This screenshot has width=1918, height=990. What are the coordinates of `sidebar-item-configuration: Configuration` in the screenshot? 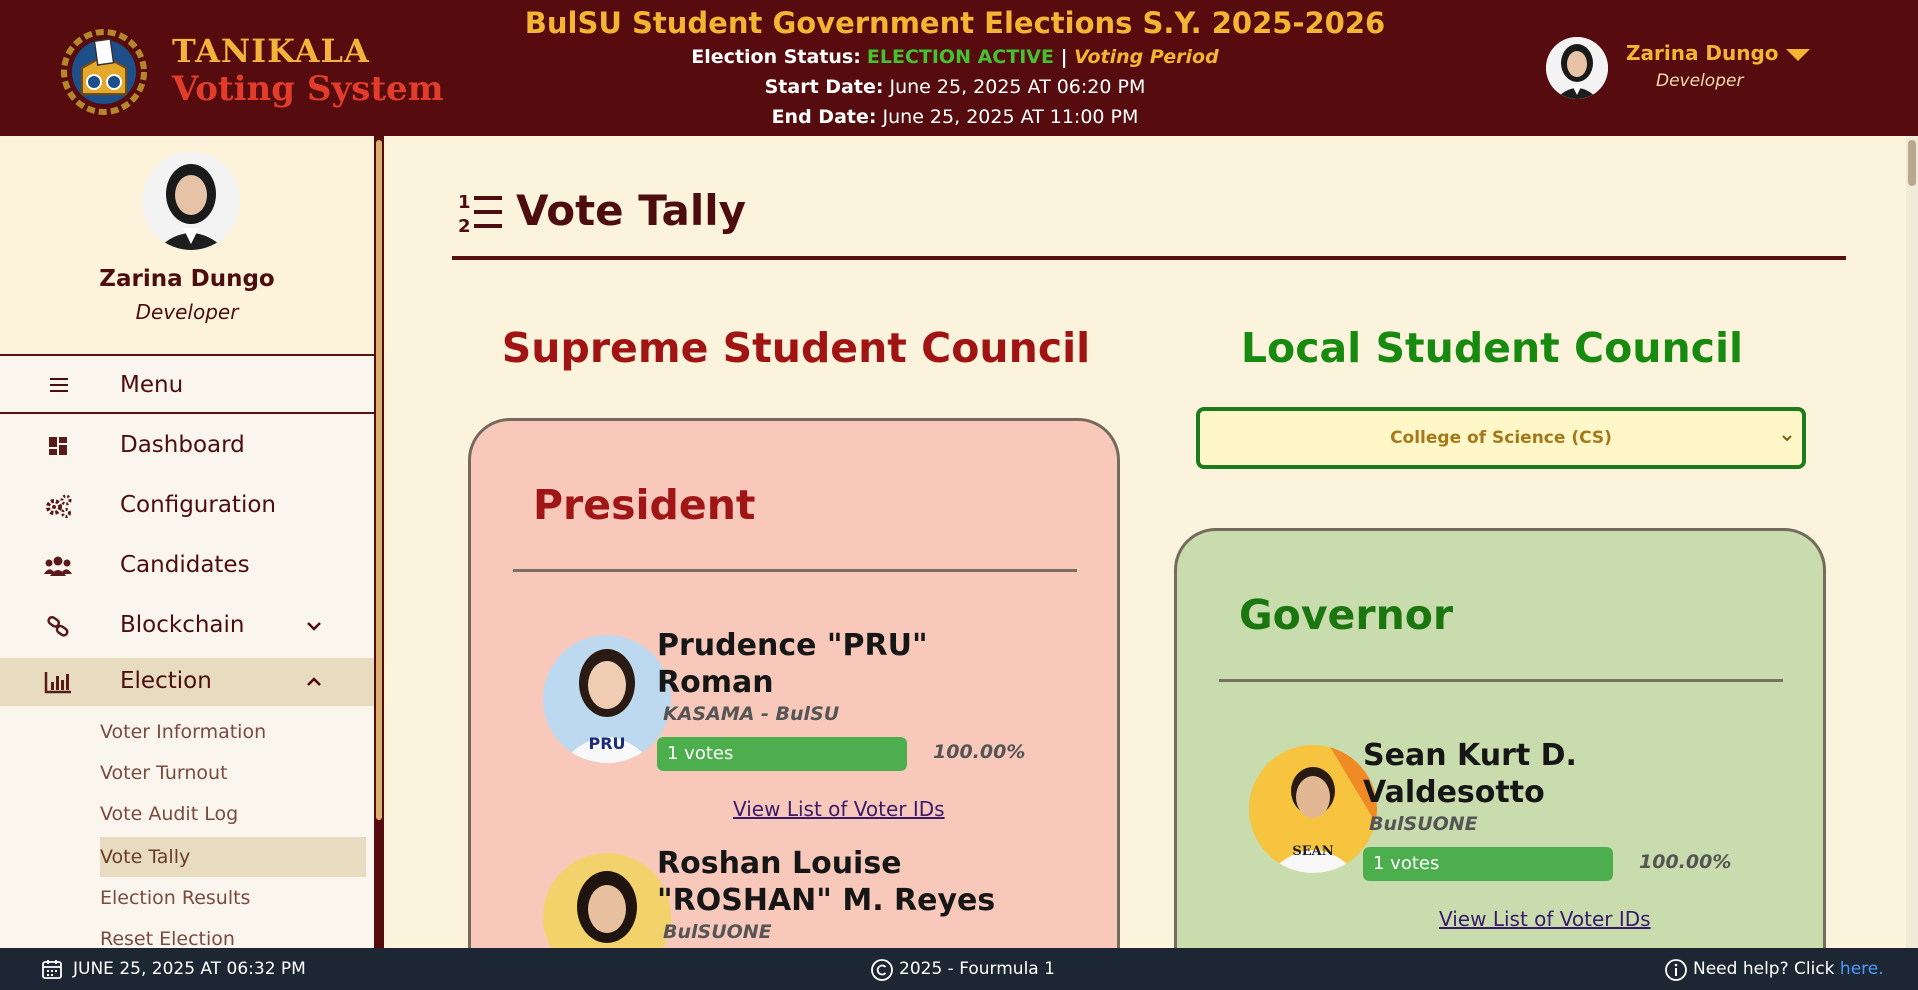 It's located at (187, 506).